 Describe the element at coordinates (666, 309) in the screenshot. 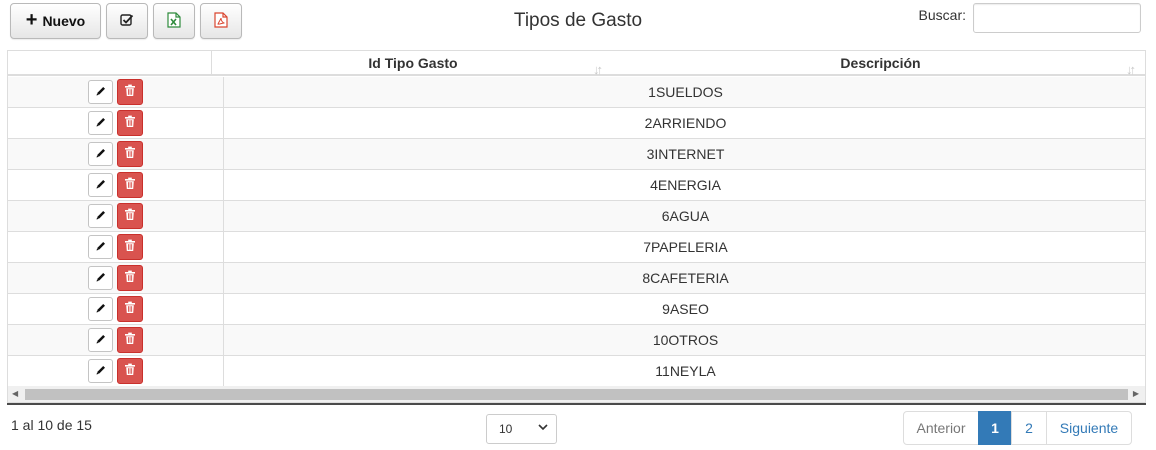

I see `cell-id: 9` at that location.